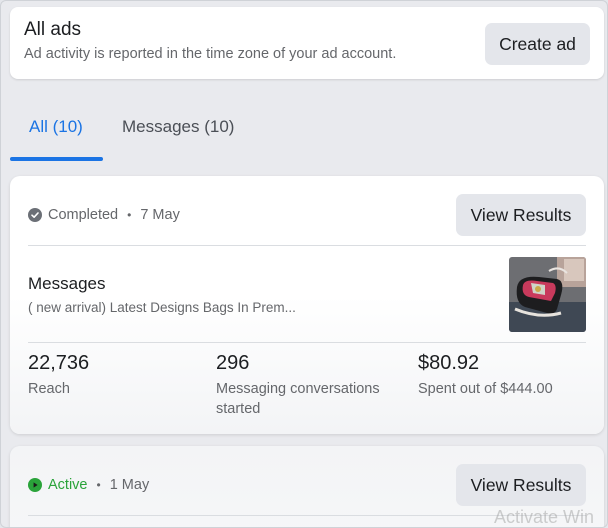 Image resolution: width=608 pixels, height=528 pixels. What do you see at coordinates (485, 389) in the screenshot?
I see `metric-label: Spent out of $444.00` at bounding box center [485, 389].